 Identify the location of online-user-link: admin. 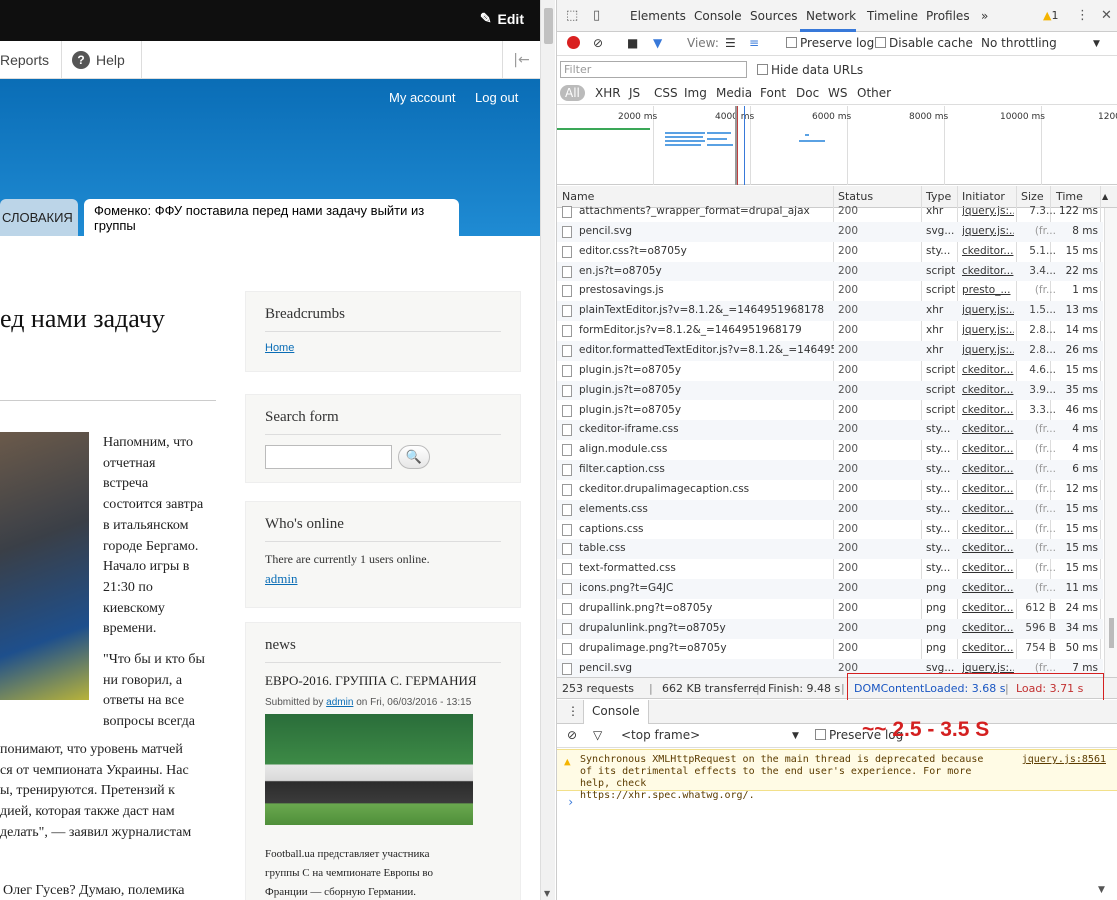
(383, 579).